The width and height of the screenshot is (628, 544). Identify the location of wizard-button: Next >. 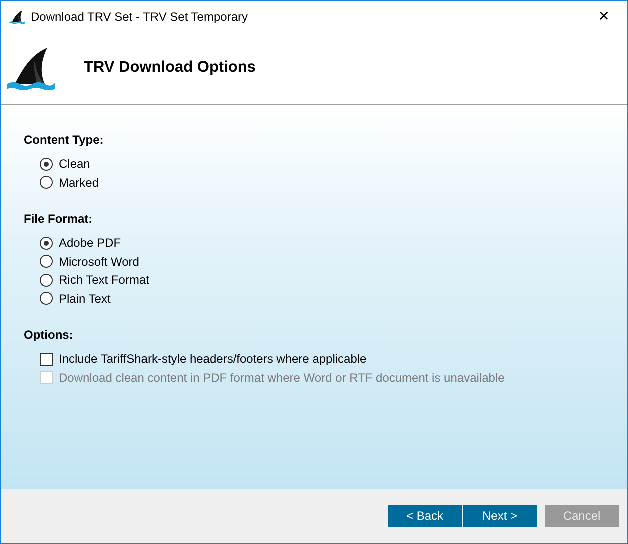
(500, 516).